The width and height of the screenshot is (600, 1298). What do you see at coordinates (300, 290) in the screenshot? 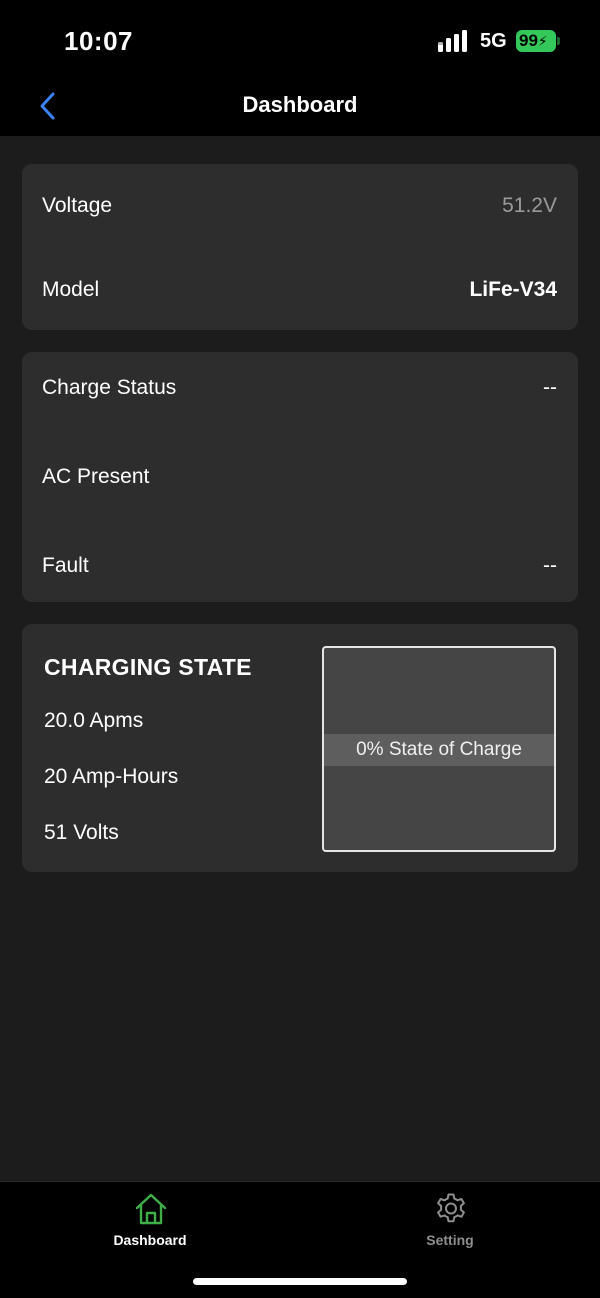
I see `model-row: Model LiFe-V34` at bounding box center [300, 290].